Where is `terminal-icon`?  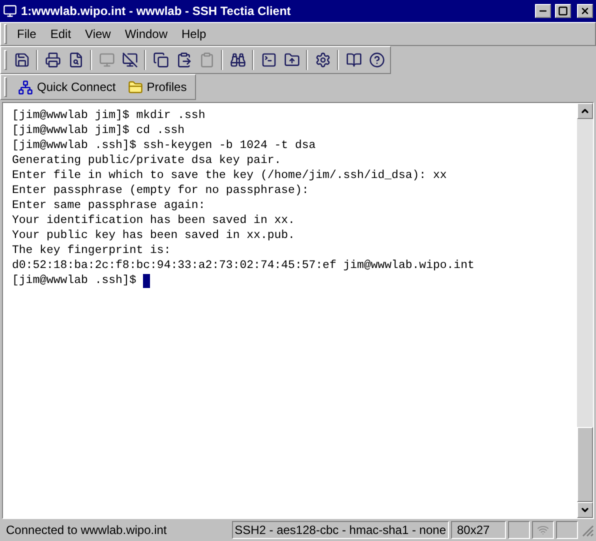 terminal-icon is located at coordinates (268, 60).